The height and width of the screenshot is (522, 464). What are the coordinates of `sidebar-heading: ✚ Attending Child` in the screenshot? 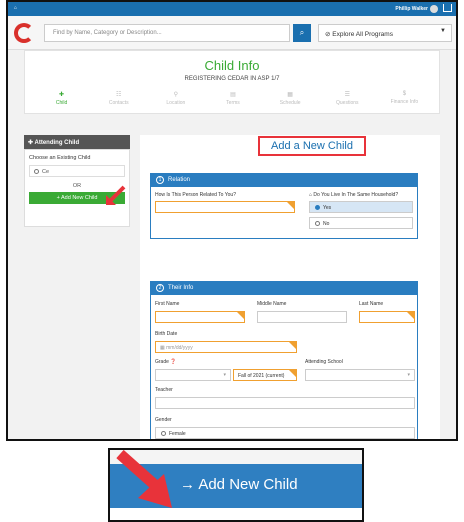 It's located at (77, 142).